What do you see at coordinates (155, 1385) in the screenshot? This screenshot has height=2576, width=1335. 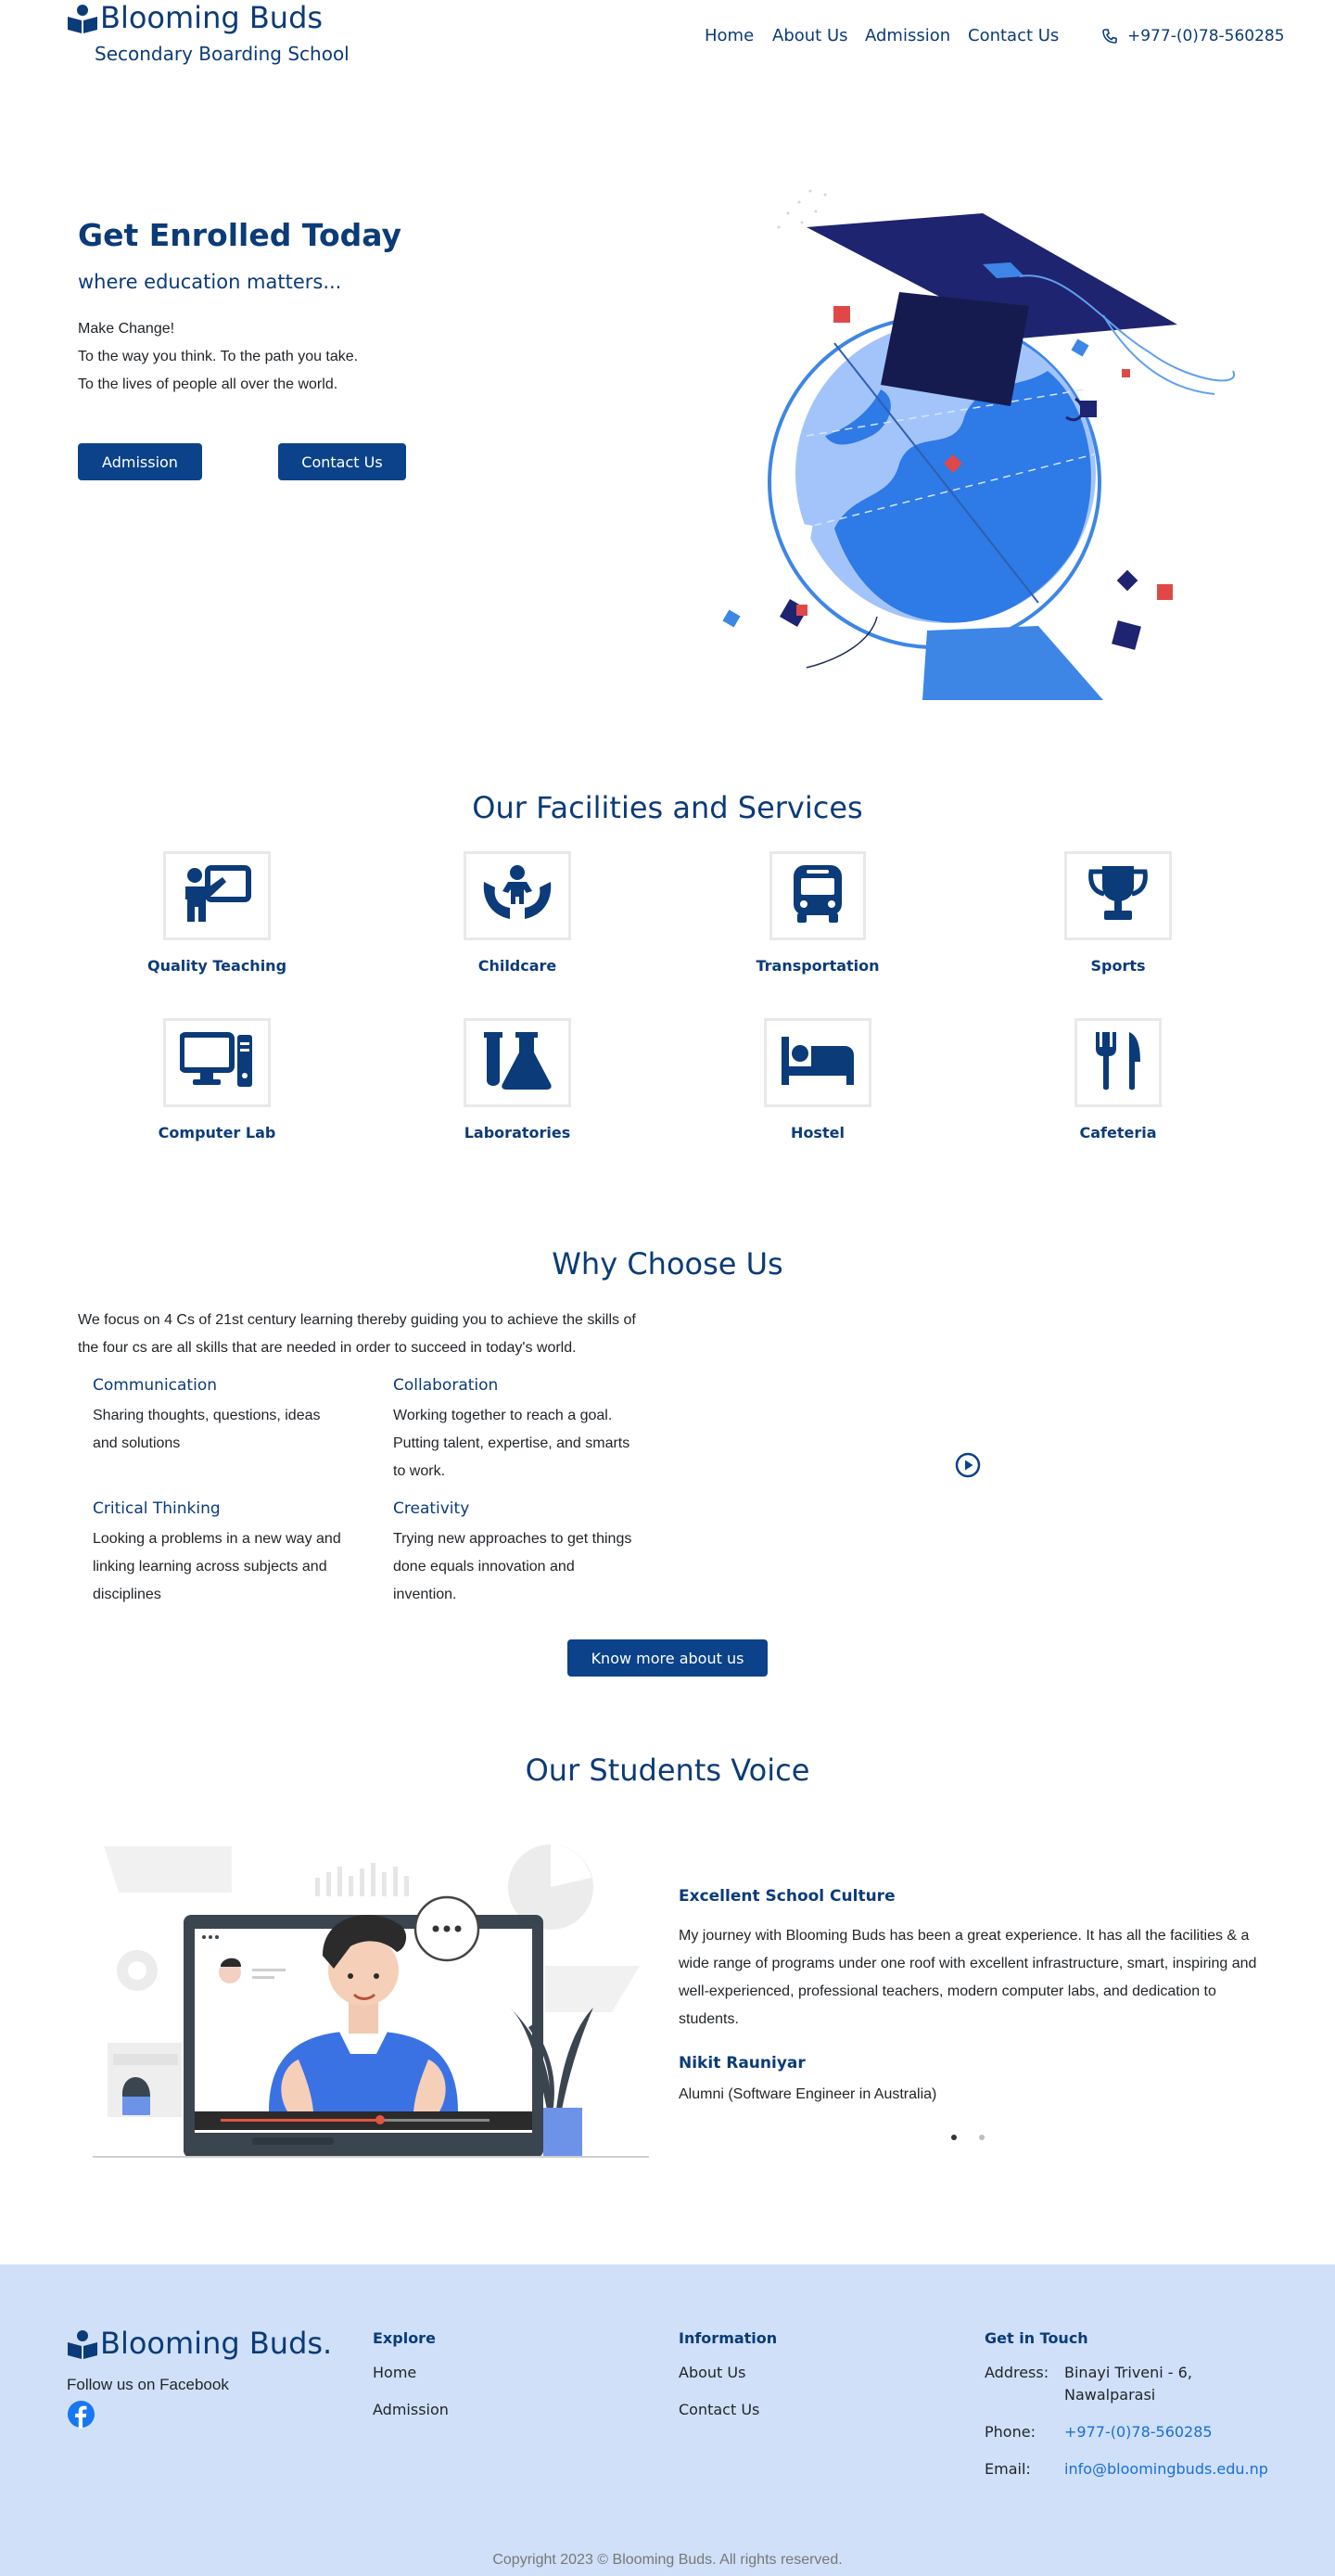 I see `why-item-title: Communication` at bounding box center [155, 1385].